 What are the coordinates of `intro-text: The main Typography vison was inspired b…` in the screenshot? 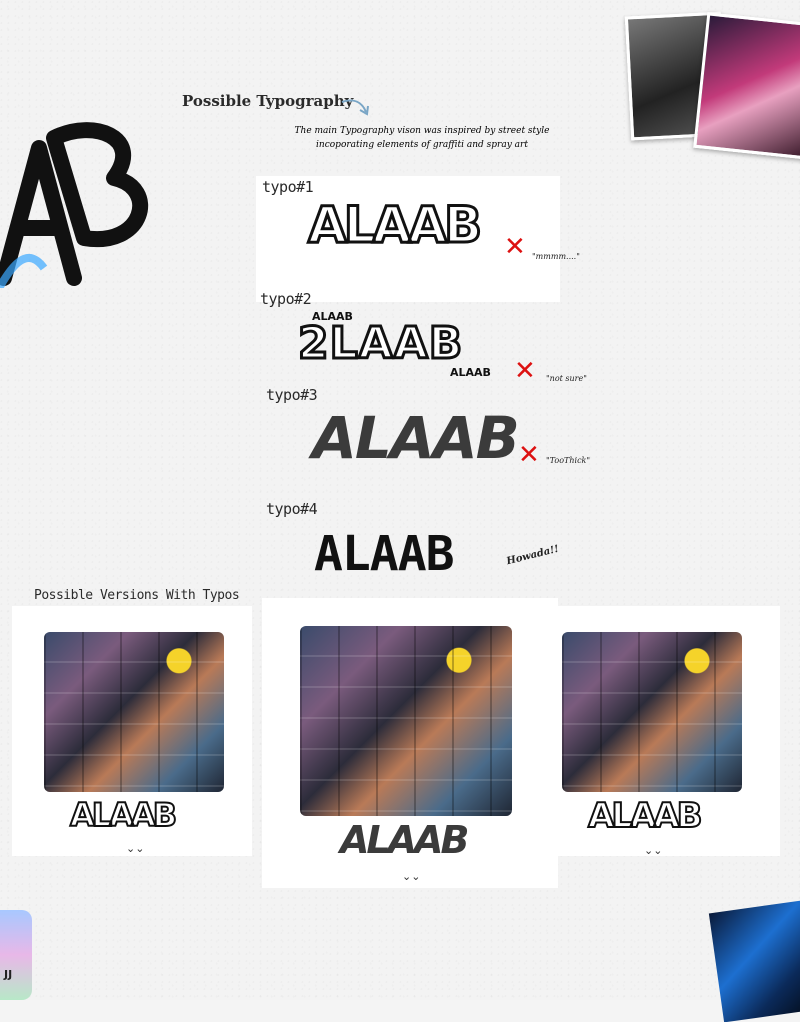 It's located at (422, 138).